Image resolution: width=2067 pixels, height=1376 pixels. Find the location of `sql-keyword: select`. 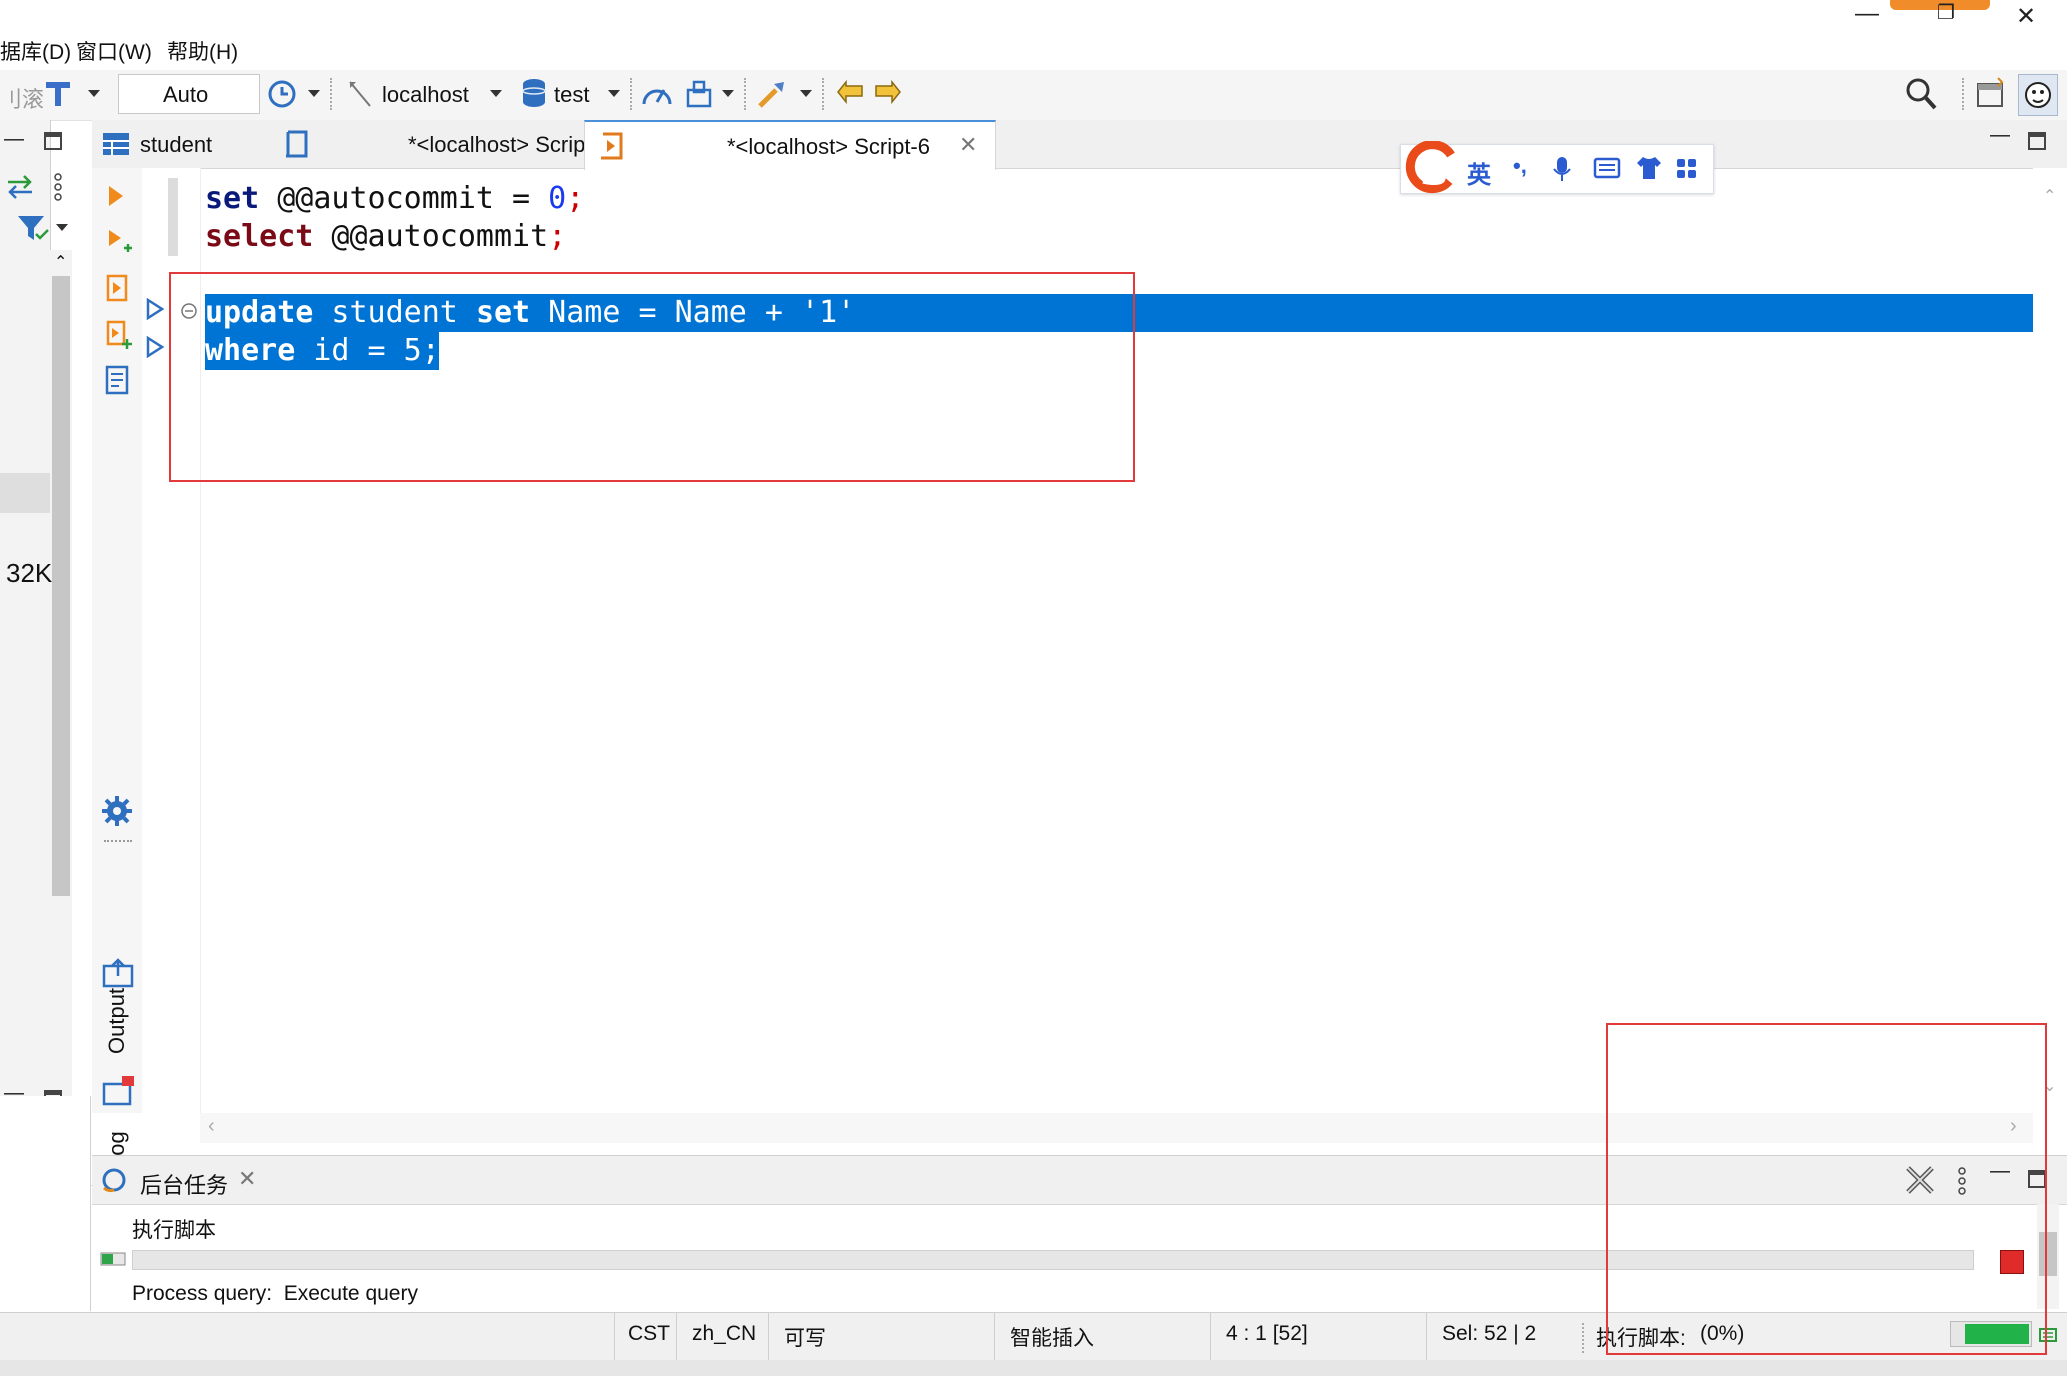

sql-keyword: select is located at coordinates (259, 236).